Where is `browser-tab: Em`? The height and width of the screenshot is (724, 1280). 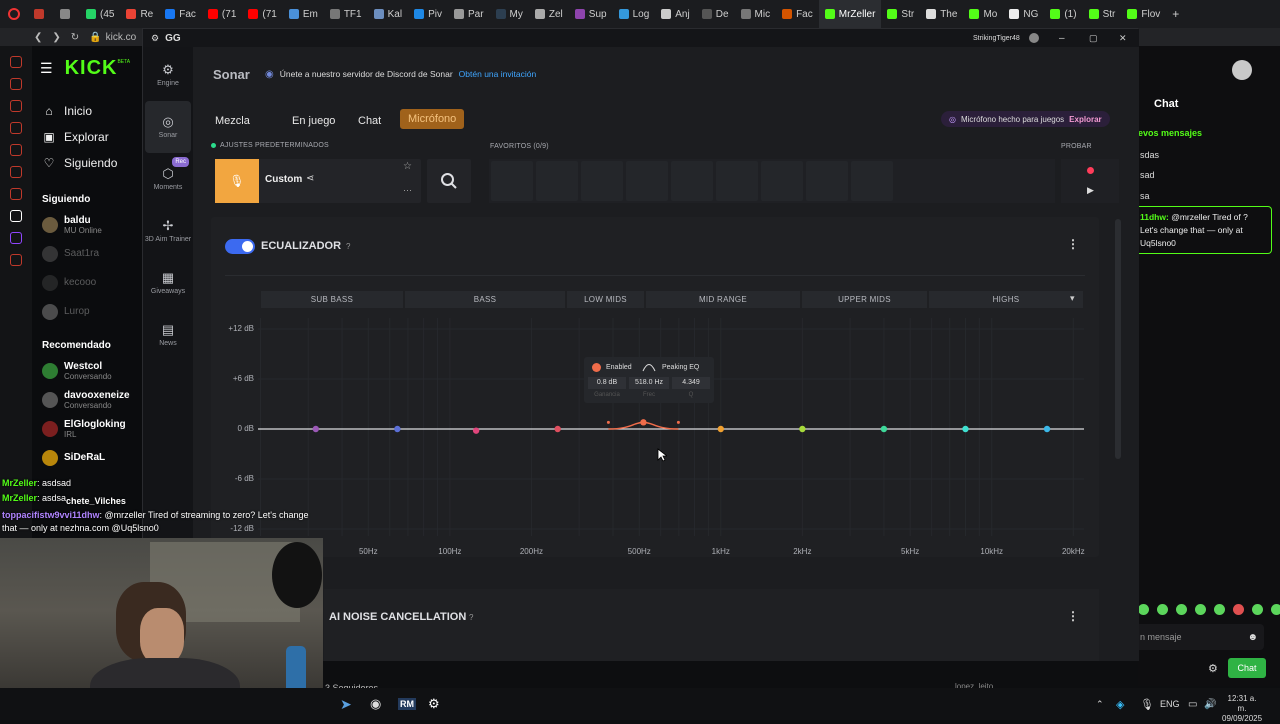
browser-tab: Em is located at coordinates (303, 14).